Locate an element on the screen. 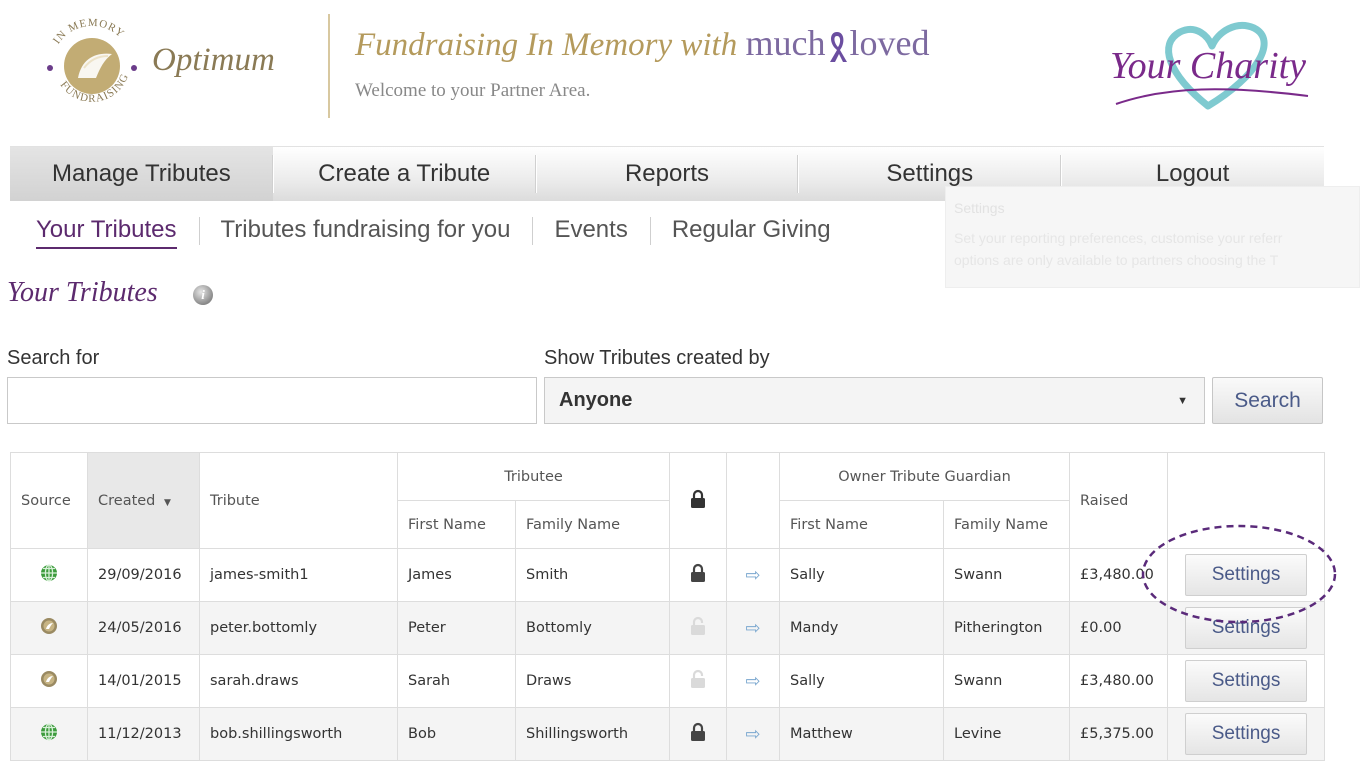 The image size is (1360, 775). tributee-first-cell: James is located at coordinates (456, 575).